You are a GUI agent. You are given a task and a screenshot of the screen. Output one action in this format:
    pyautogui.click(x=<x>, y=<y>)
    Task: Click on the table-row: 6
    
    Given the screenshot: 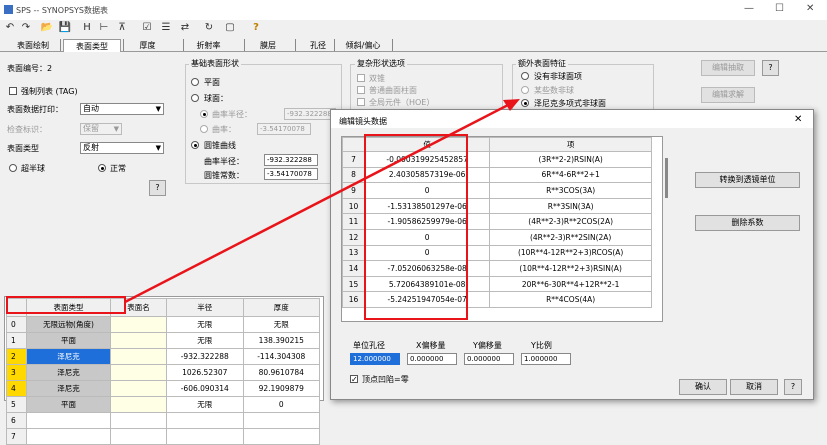 What is the action you would take?
    pyautogui.click(x=163, y=420)
    